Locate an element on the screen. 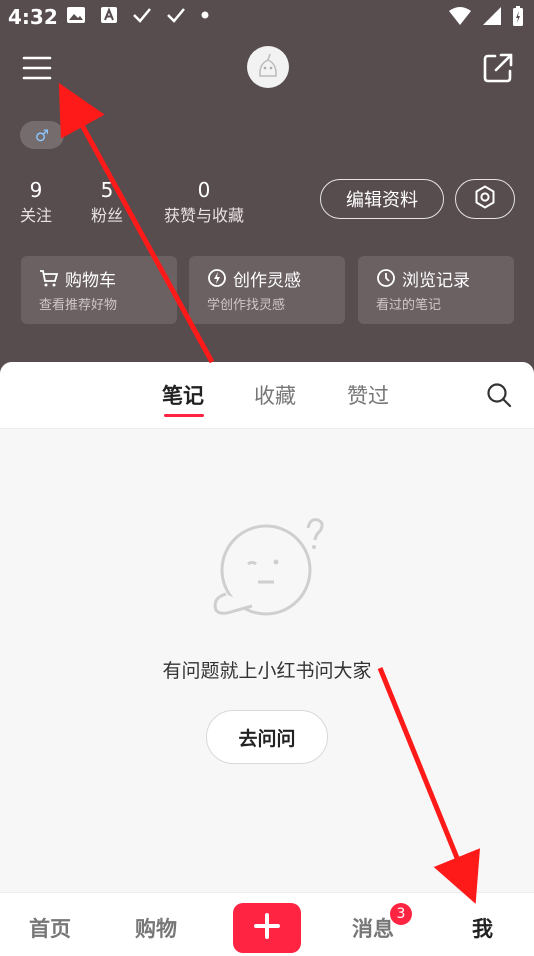 The image size is (534, 956). card-subtitle: 学创作找灵感 is located at coordinates (246, 305).